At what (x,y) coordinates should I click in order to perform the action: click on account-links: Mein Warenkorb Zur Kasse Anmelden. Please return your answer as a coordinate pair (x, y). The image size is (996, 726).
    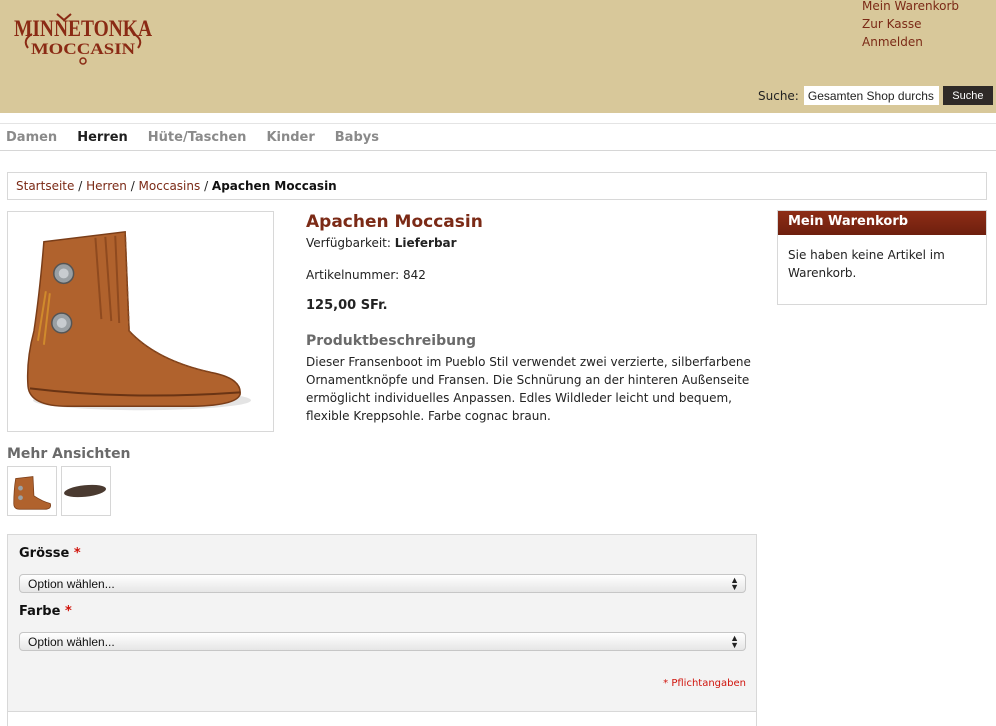
    Looking at the image, I should click on (910, 25).